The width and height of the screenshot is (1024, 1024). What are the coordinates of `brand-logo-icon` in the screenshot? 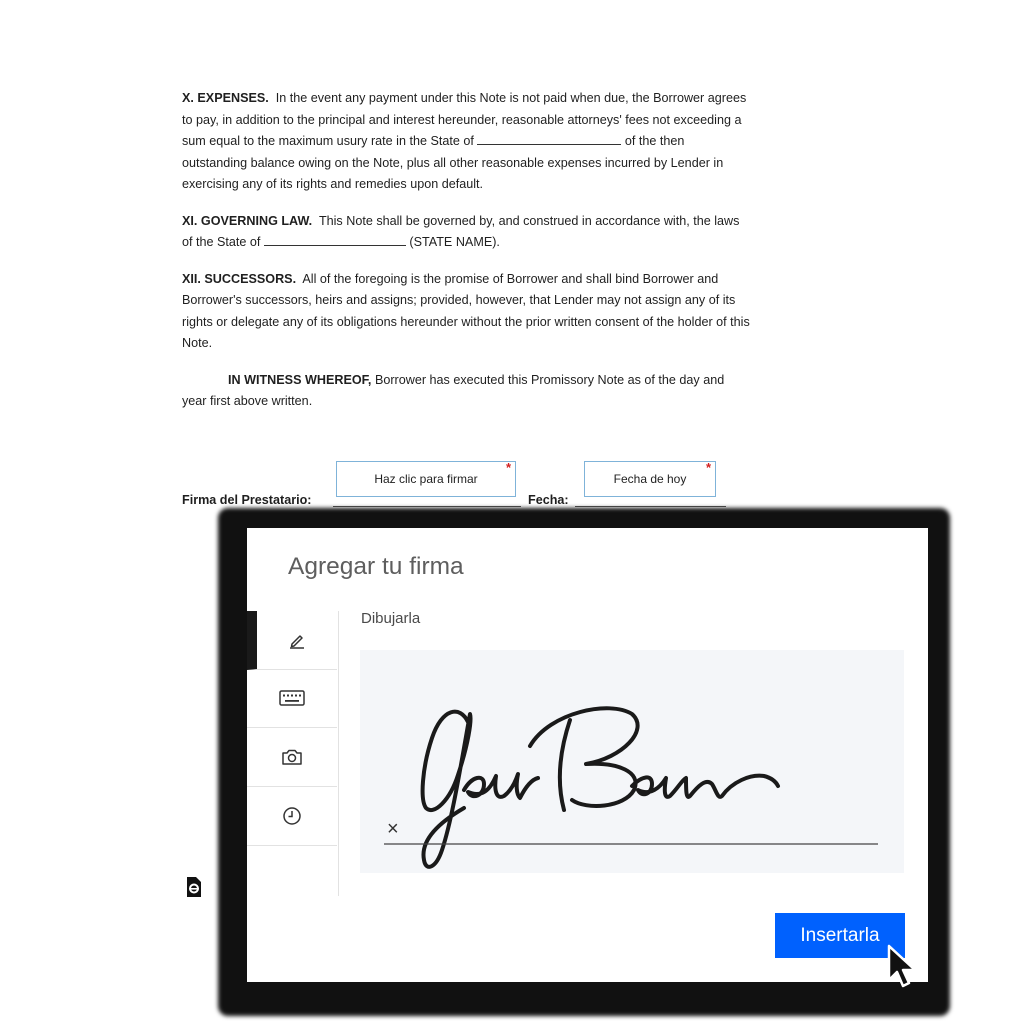 It's located at (194, 887).